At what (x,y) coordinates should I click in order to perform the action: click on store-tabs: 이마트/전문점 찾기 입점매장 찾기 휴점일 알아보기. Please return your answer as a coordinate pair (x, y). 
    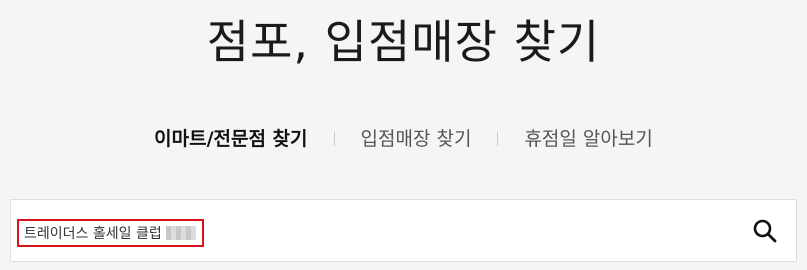
    Looking at the image, I should click on (403, 139).